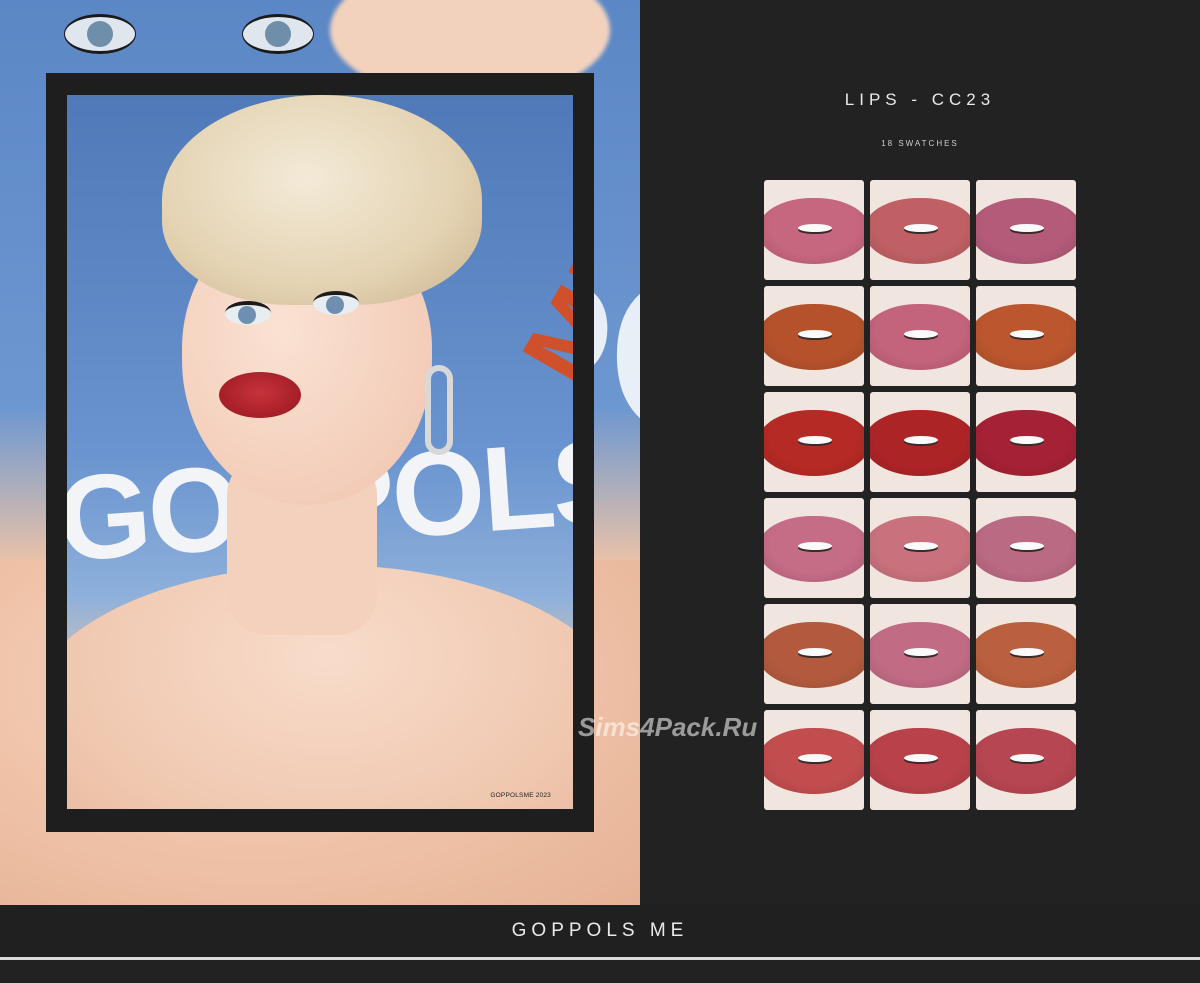  I want to click on photo-logo-accent: ME, so click(535, 305).